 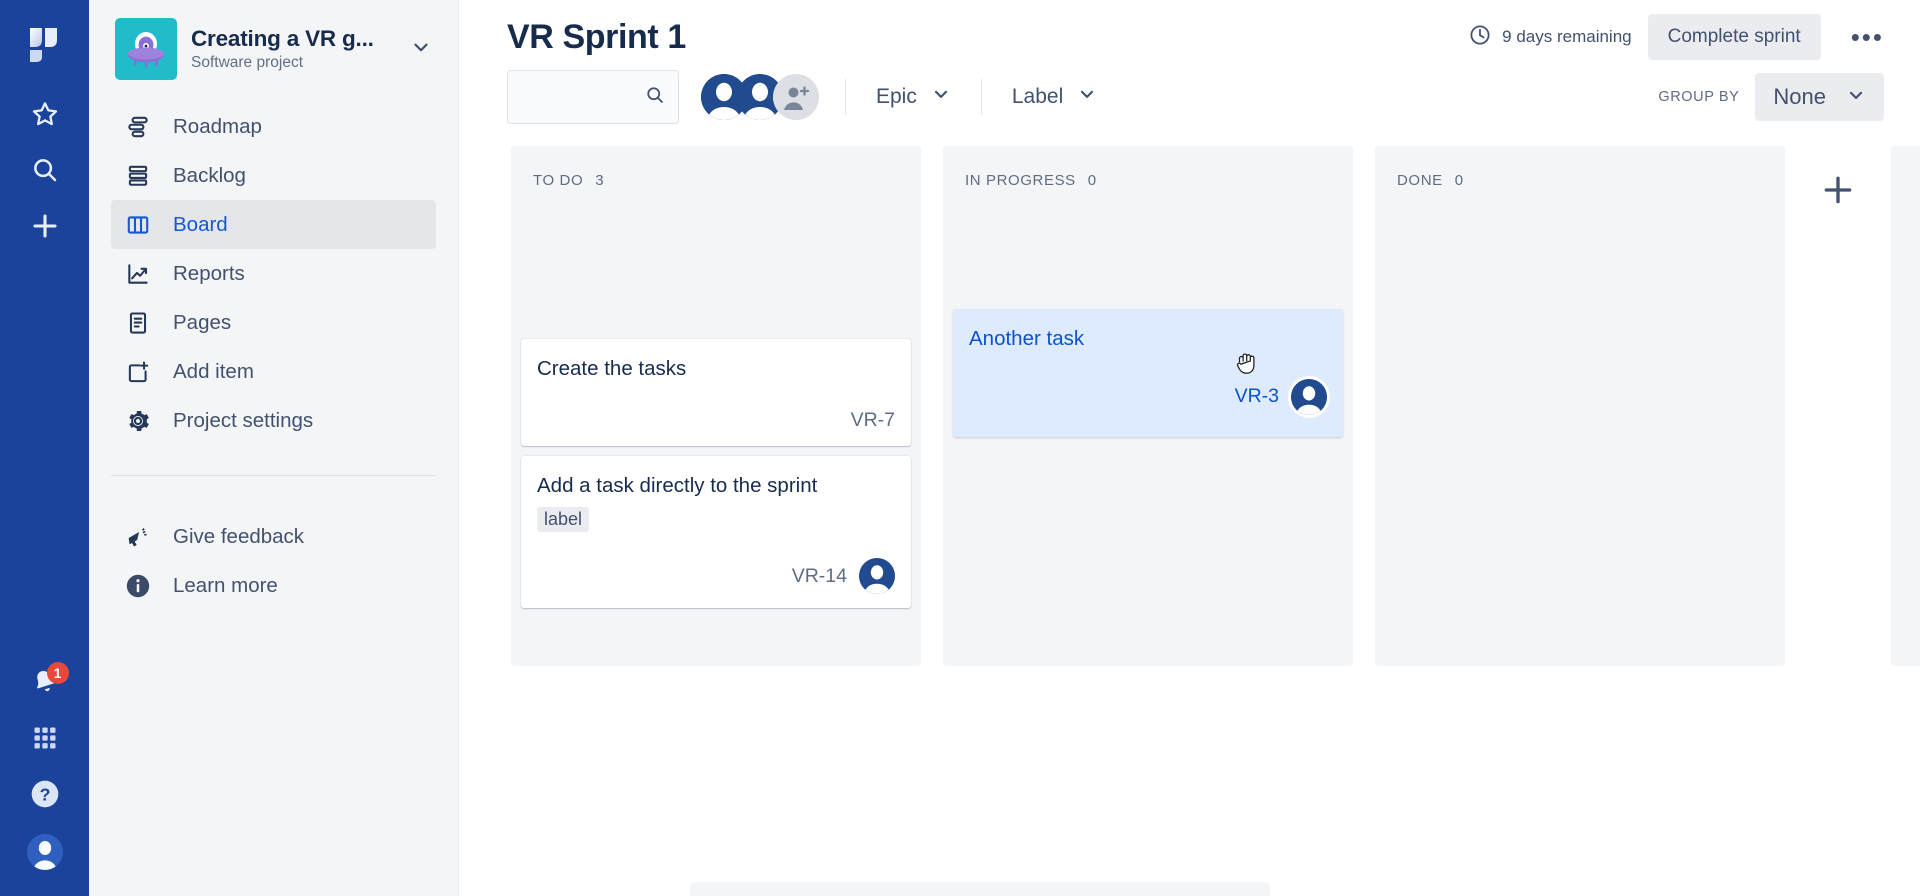 What do you see at coordinates (247, 62) in the screenshot?
I see `project-type: Software project` at bounding box center [247, 62].